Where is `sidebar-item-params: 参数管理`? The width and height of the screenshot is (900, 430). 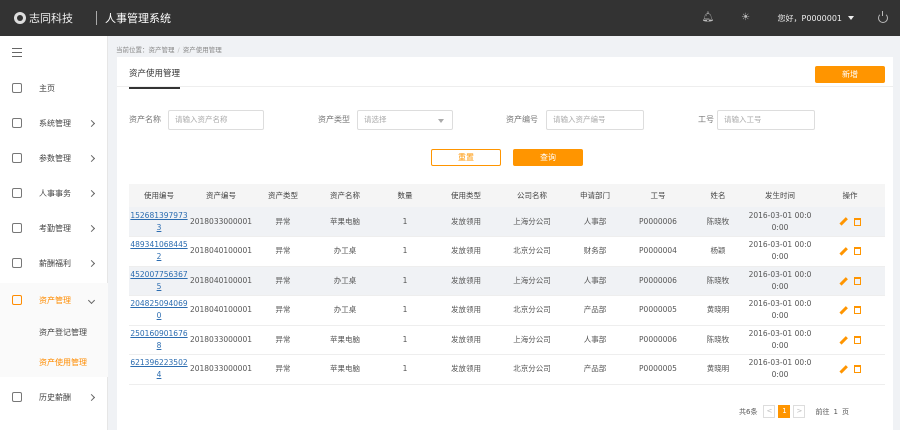 sidebar-item-params: 参数管理 is located at coordinates (54, 158).